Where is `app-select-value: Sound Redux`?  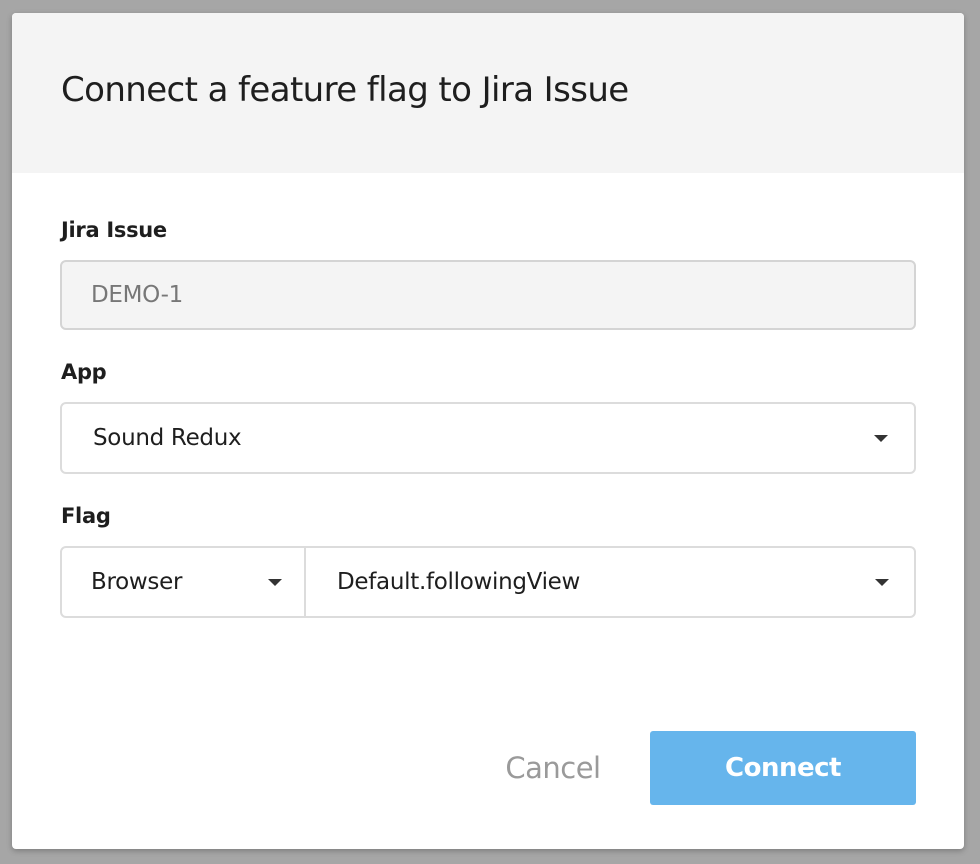 app-select-value: Sound Redux is located at coordinates (167, 438).